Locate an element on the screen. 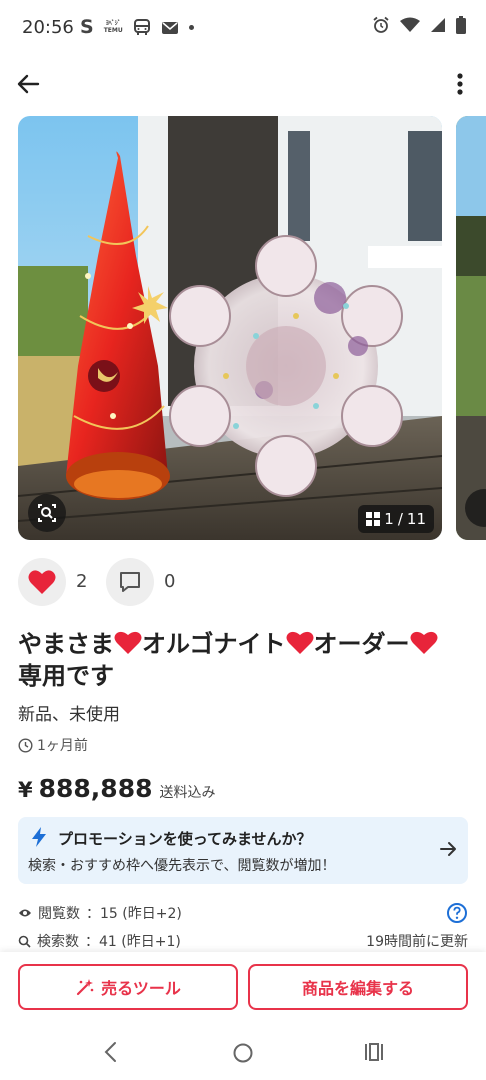 Image resolution: width=486 pixels, height=1080 pixels. app-bar is located at coordinates (243, 84).